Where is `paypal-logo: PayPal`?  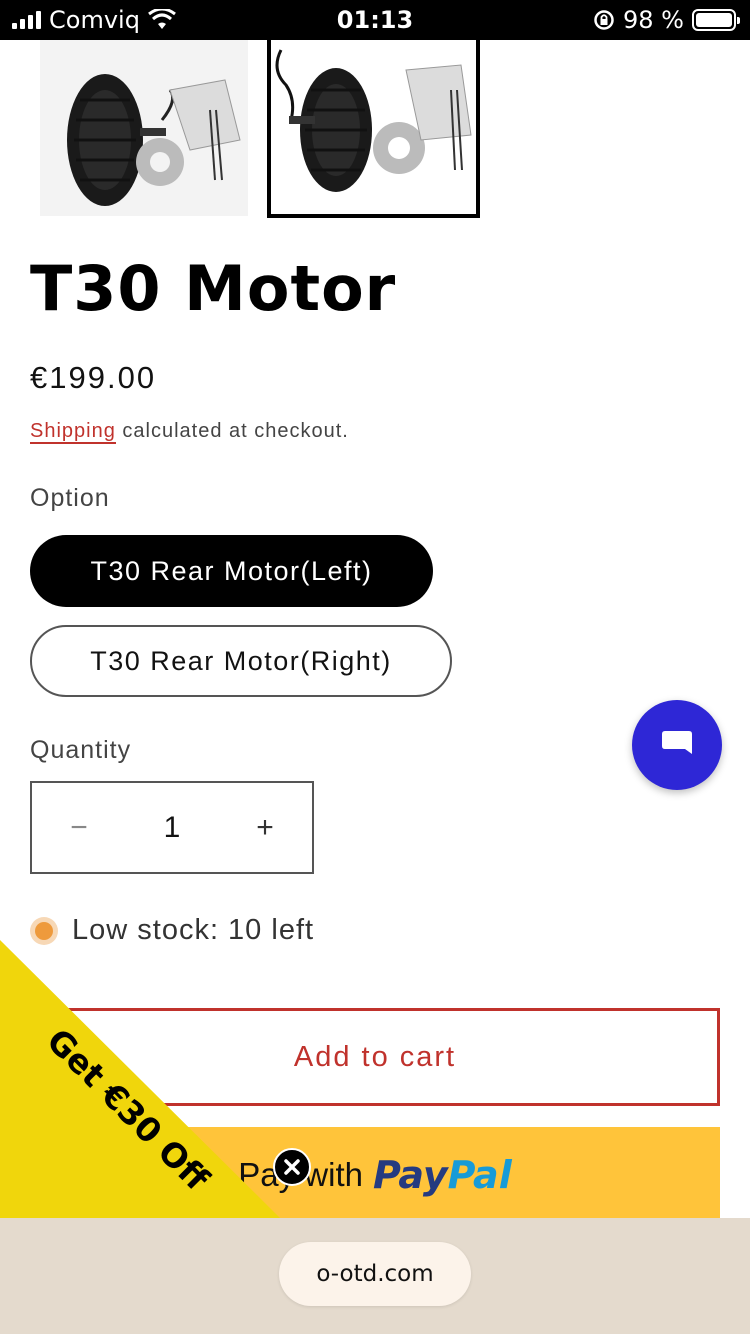
paypal-logo: PayPal is located at coordinates (442, 1174).